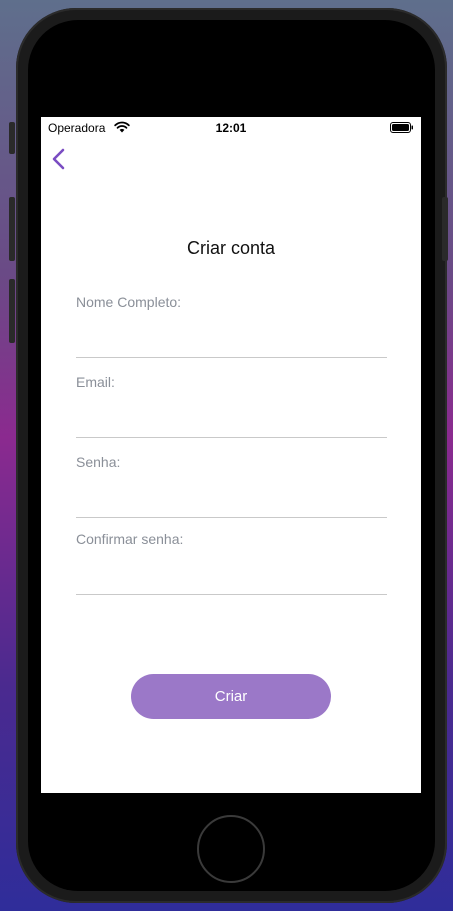 The width and height of the screenshot is (453, 911). What do you see at coordinates (231, 504) in the screenshot?
I see `password-input` at bounding box center [231, 504].